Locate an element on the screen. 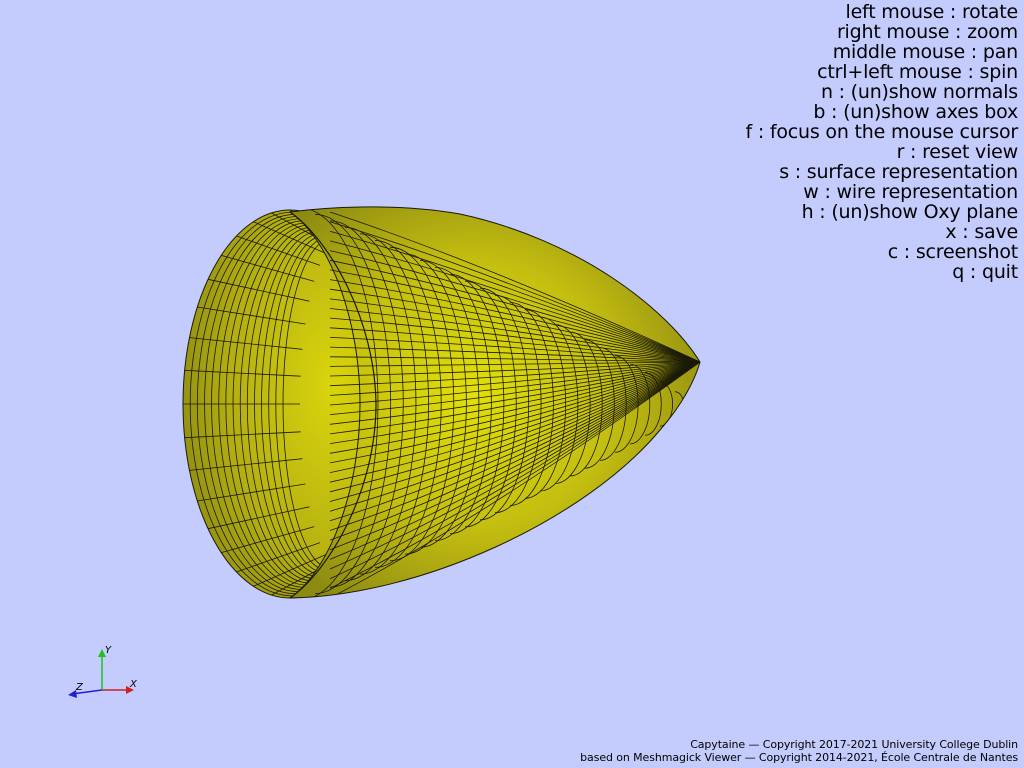 The image size is (1024, 768). help-line: ctrl+left mouse : spin is located at coordinates (917, 72).